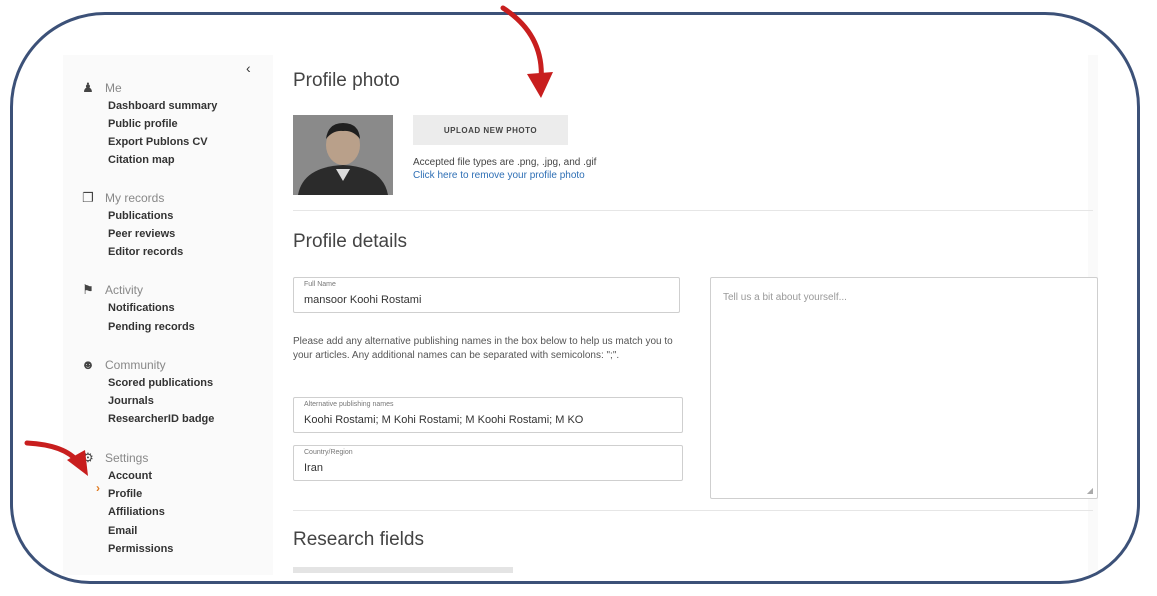 This screenshot has height=596, width=1157. I want to click on country-region-value: Iran, so click(313, 468).